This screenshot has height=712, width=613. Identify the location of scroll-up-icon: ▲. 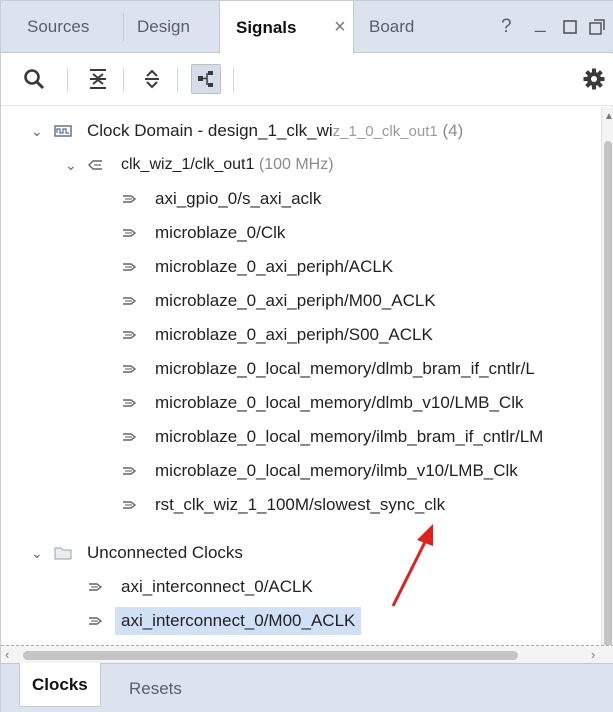
(608, 116).